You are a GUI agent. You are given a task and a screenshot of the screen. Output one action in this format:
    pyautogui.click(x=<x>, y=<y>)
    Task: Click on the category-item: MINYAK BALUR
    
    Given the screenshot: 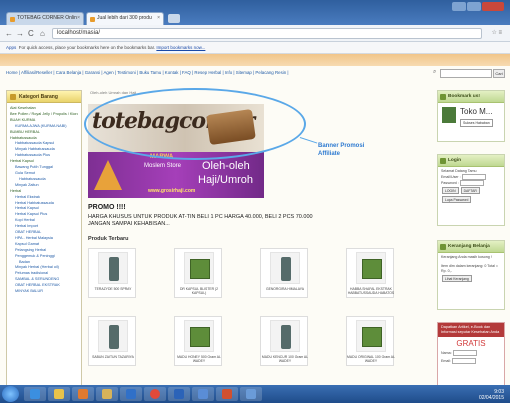 What is the action you would take?
    pyautogui.click(x=44, y=292)
    